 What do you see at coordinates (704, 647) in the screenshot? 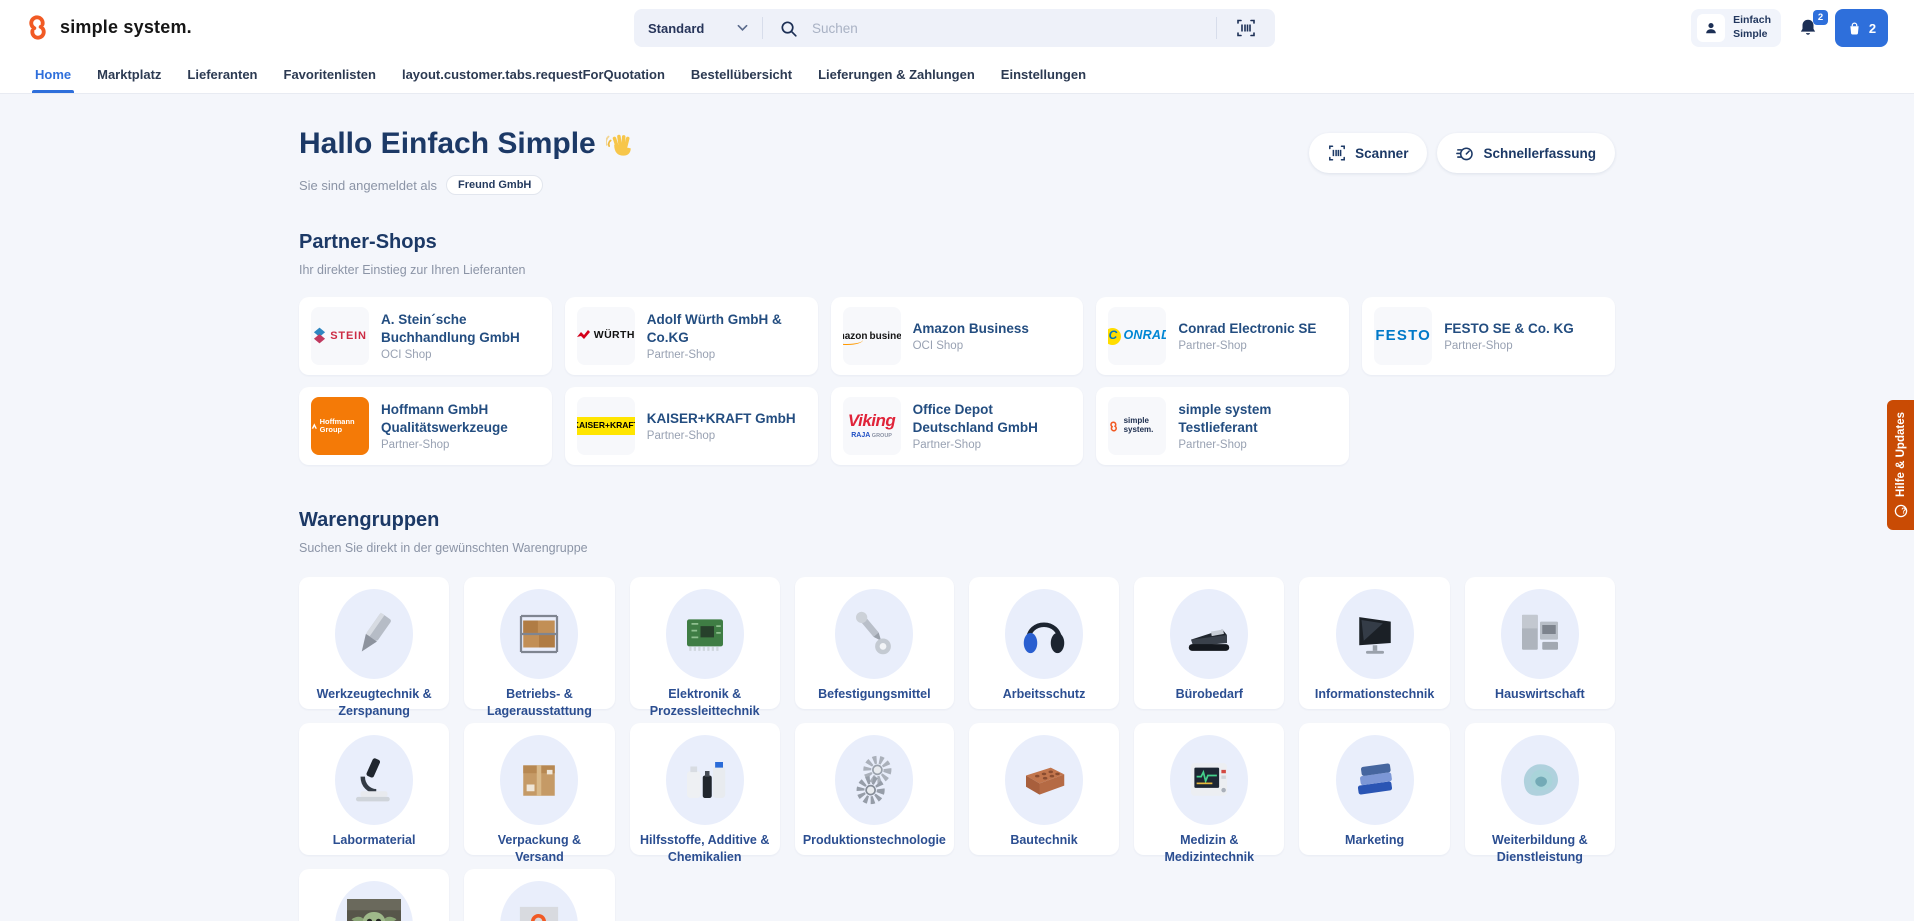
I see `category-card-elektronik-prozessleittechnik: Elektronik & Prozessleittechnik` at bounding box center [704, 647].